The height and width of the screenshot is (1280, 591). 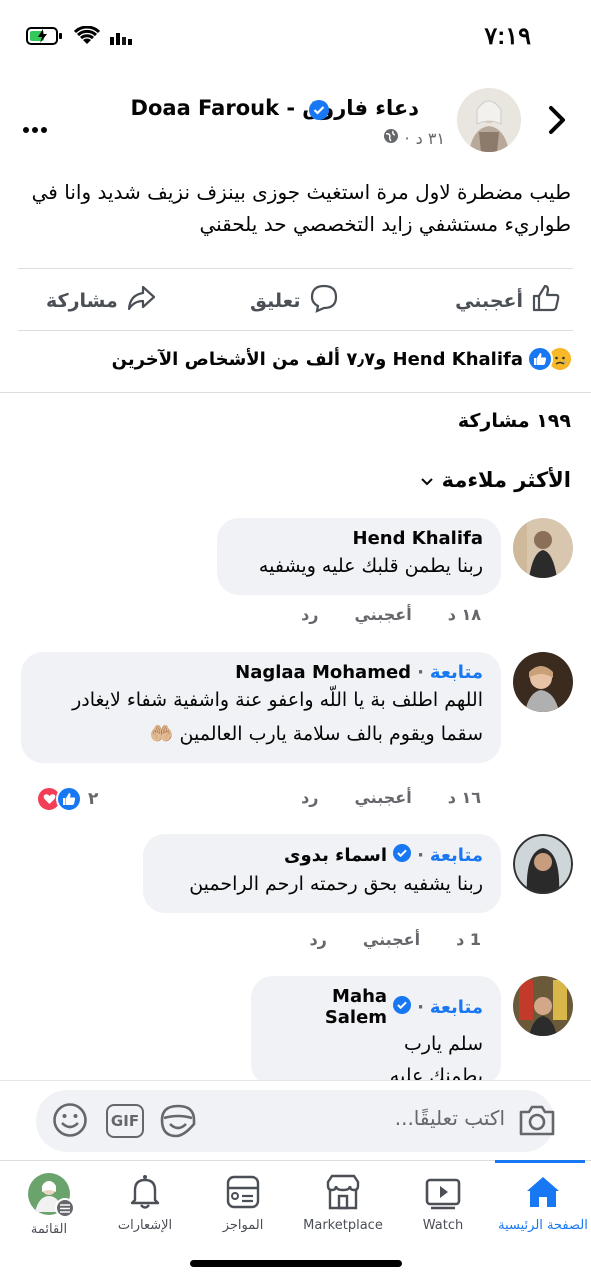 I want to click on tab-dating: المواجز, so click(x=243, y=1202).